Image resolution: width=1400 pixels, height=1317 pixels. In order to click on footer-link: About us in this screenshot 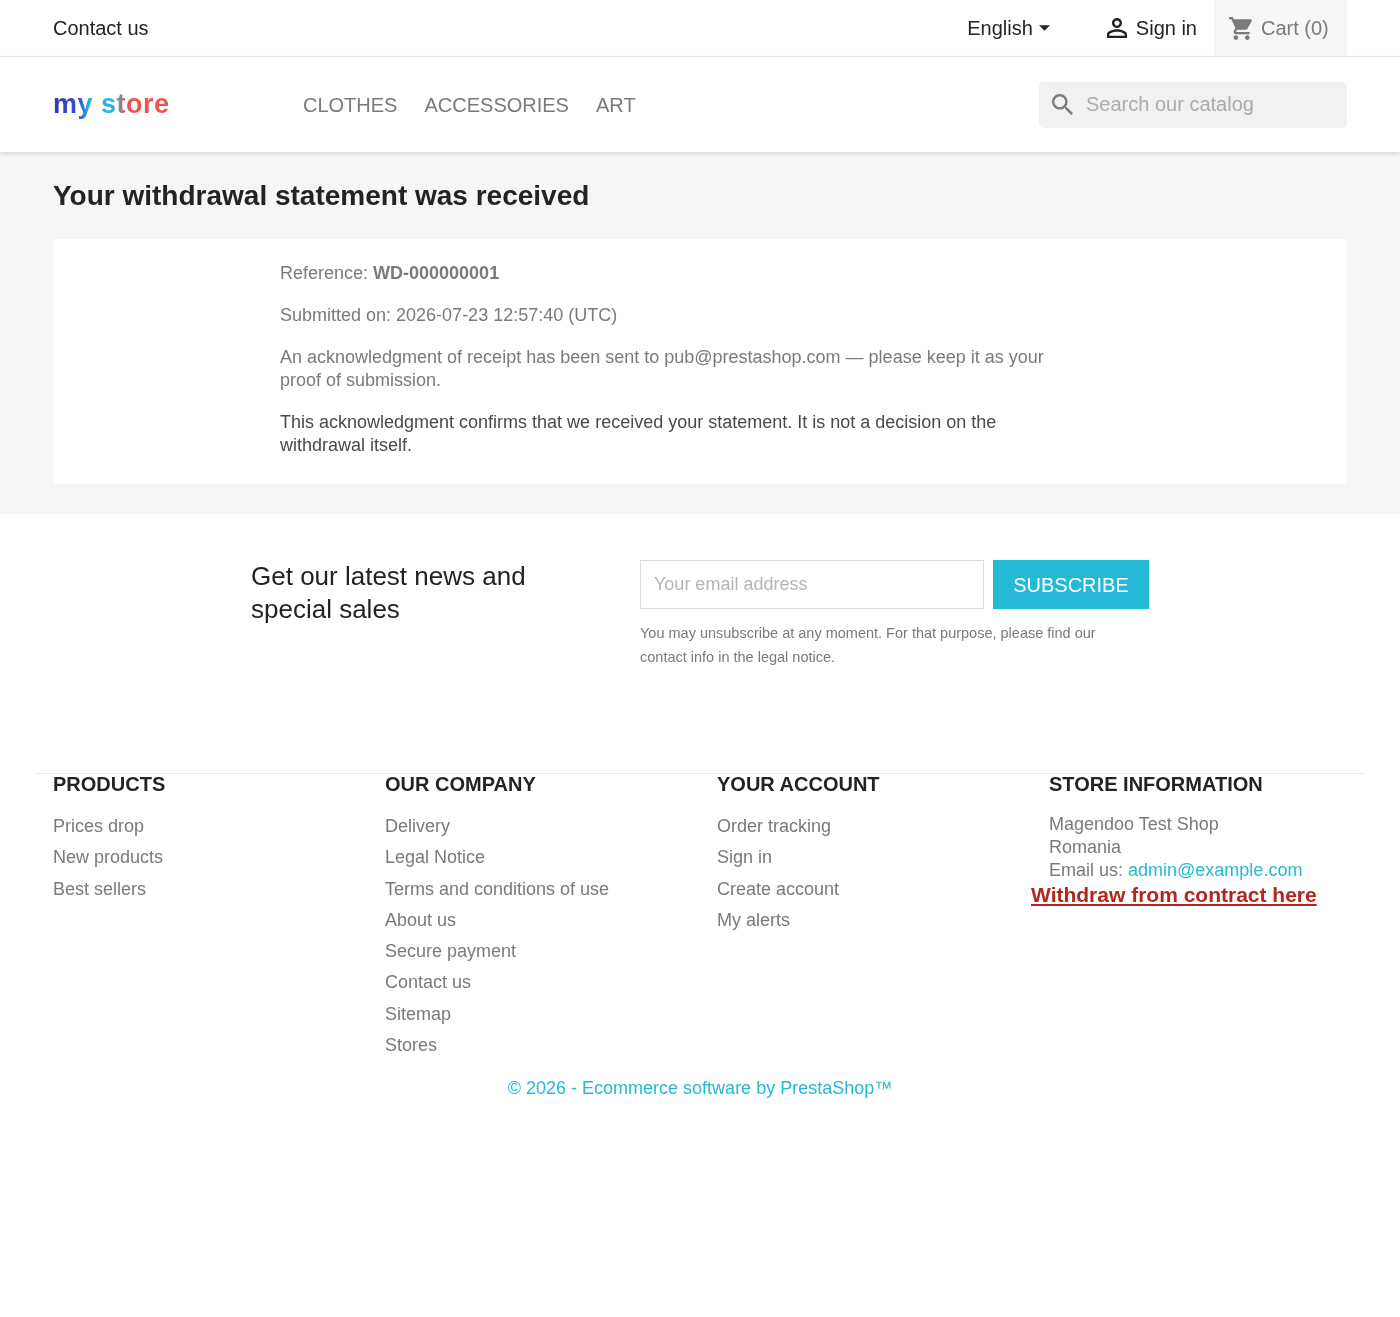, I will do `click(421, 919)`.